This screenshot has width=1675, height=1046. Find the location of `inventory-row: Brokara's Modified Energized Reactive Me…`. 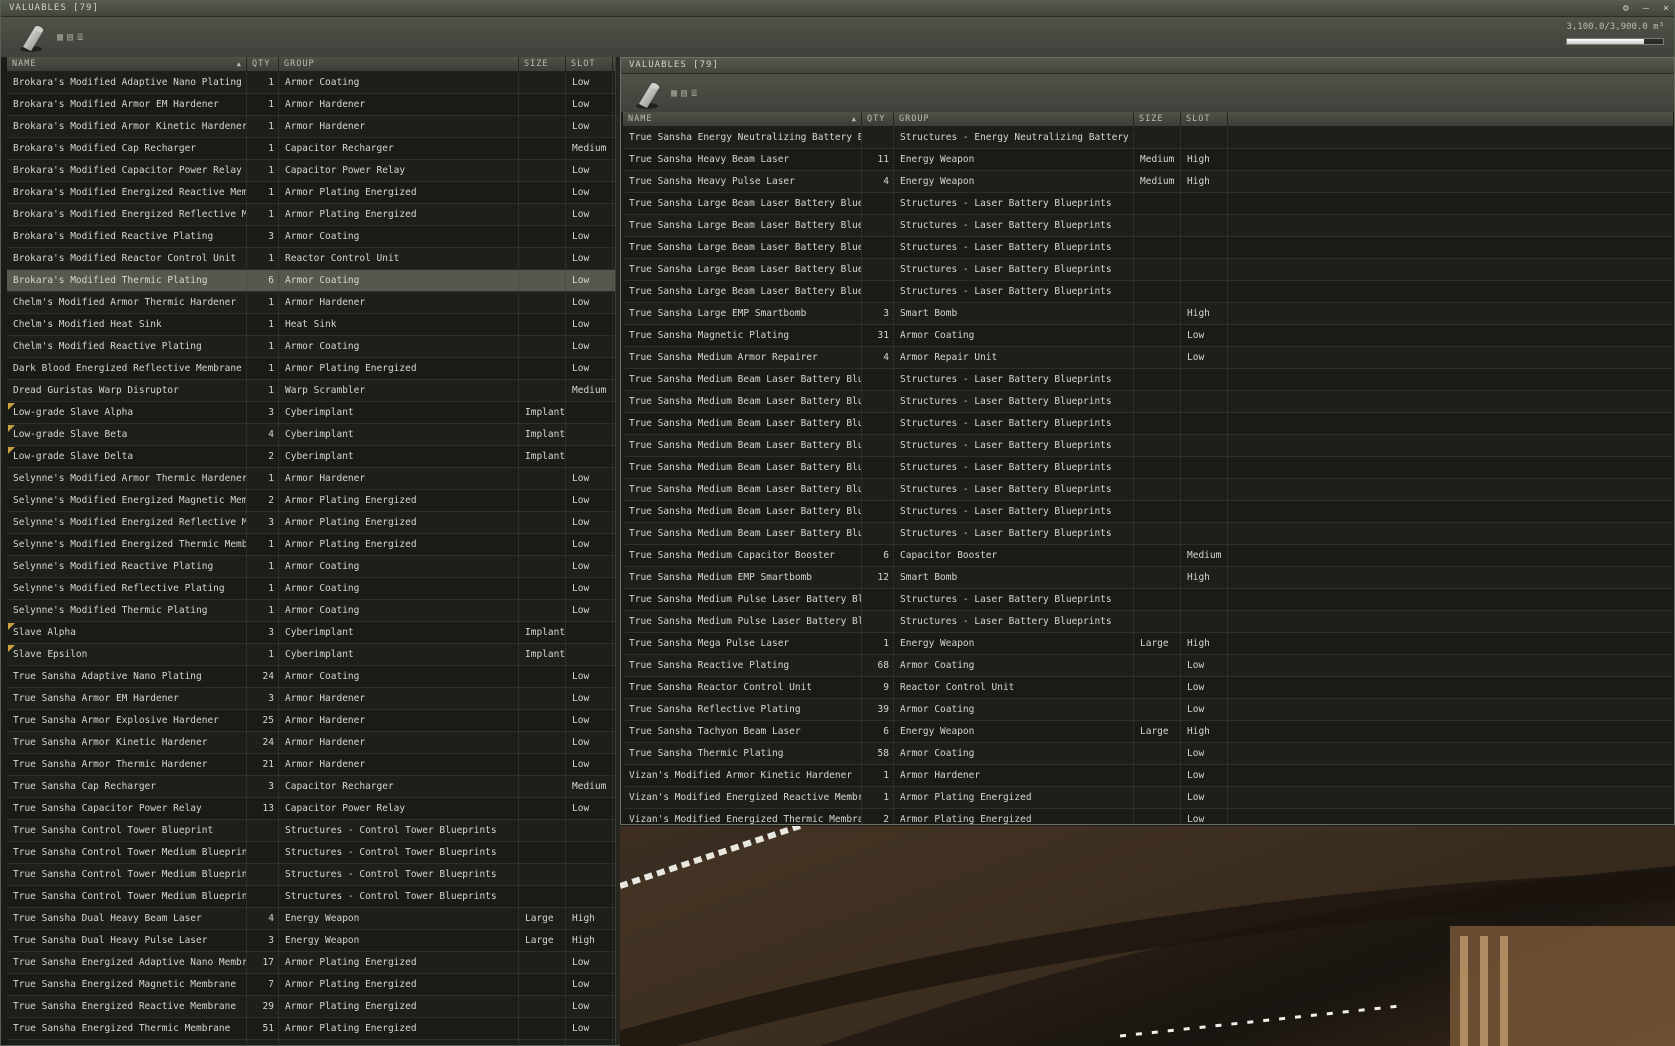

inventory-row: Brokara's Modified Energized Reactive Me… is located at coordinates (311, 193).